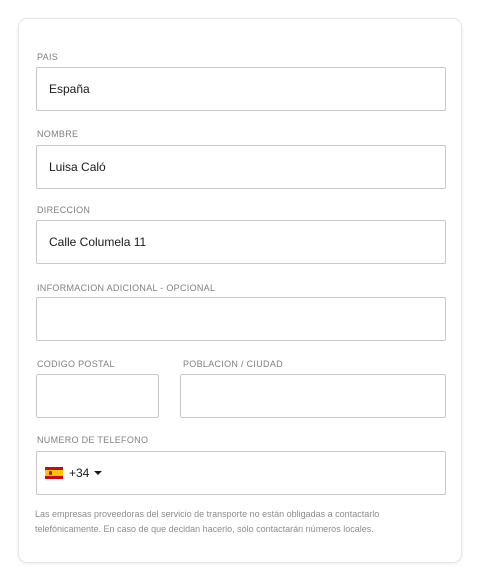  Describe the element at coordinates (241, 167) in the screenshot. I see `name-field: Luisa Caló` at that location.